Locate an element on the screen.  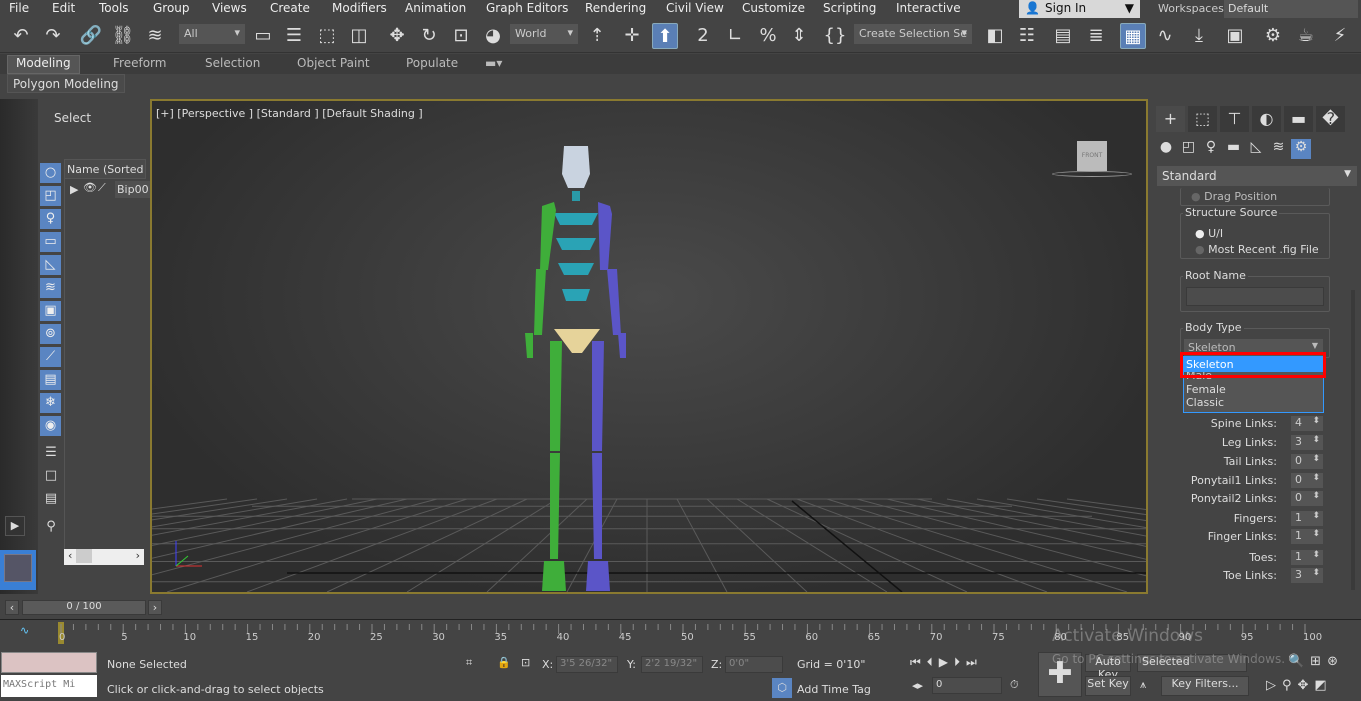
scale-icon: ⊡ is located at coordinates (461, 36).